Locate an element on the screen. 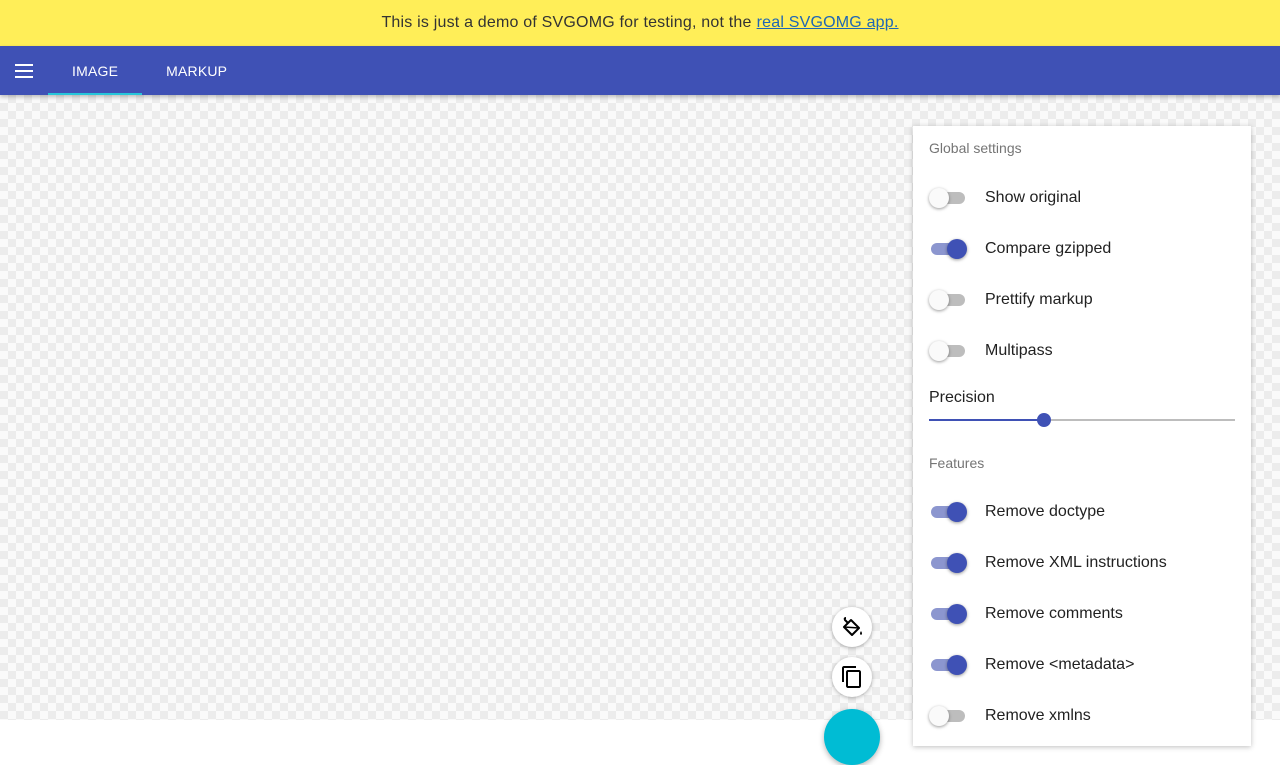 The width and height of the screenshot is (1280, 765). toggle-prettify-markup: Prettify markup is located at coordinates (1082, 300).